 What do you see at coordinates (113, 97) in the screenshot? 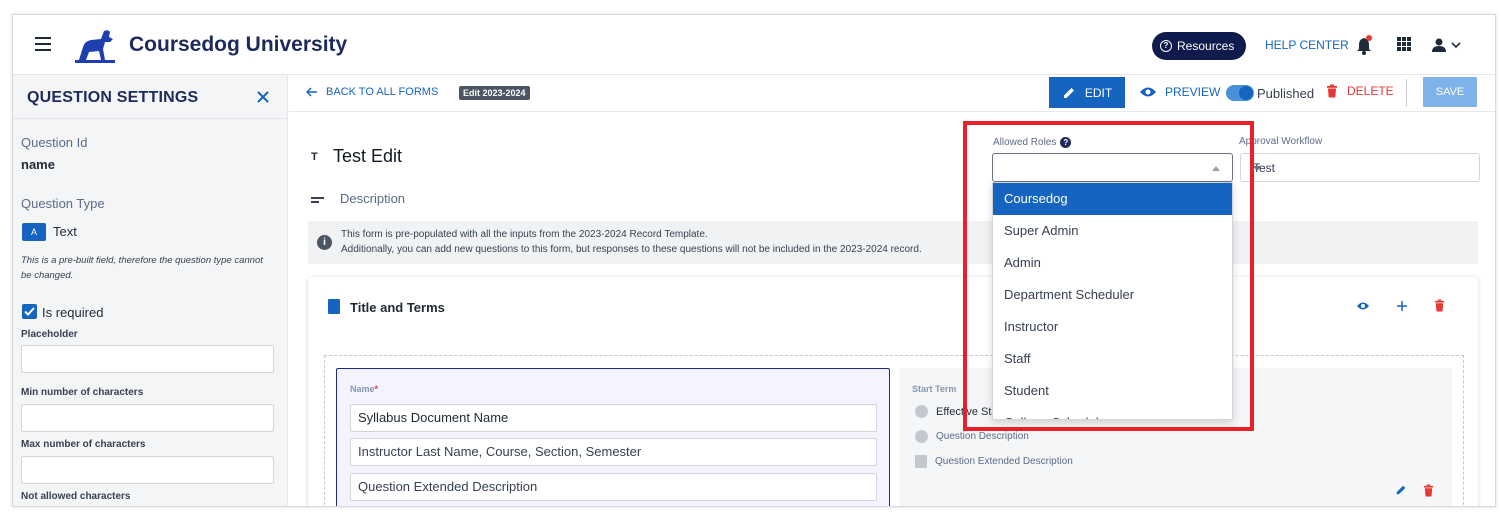
I see `panel-title: QUESTION SETTINGS` at bounding box center [113, 97].